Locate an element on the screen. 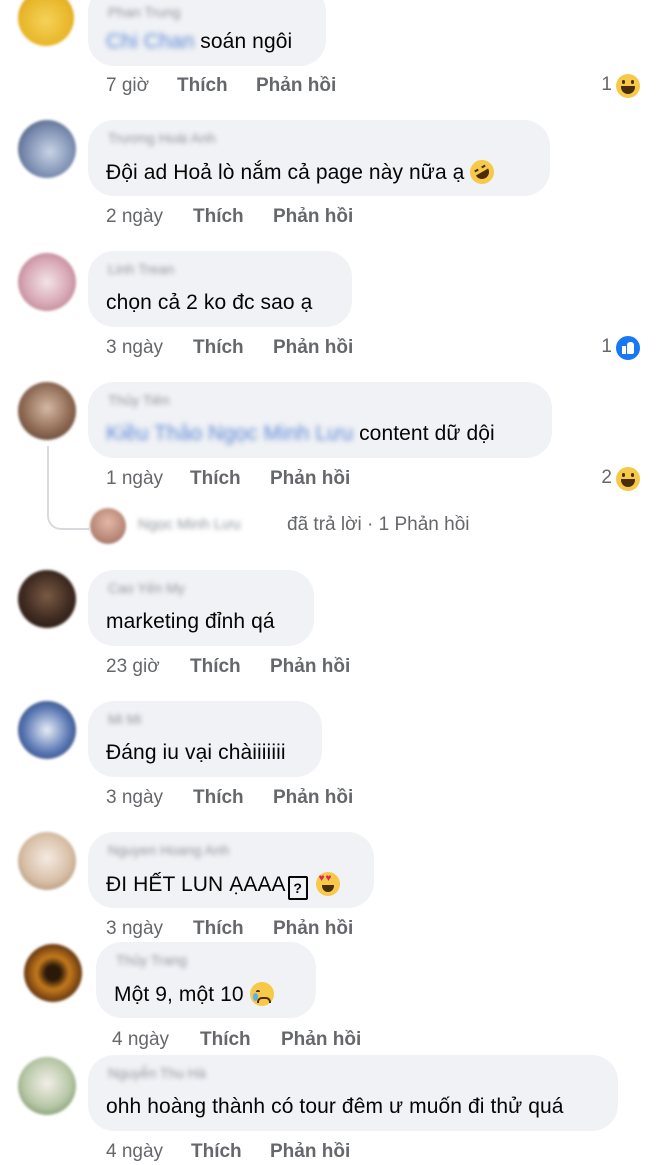  laugh-emoji is located at coordinates (628, 479).